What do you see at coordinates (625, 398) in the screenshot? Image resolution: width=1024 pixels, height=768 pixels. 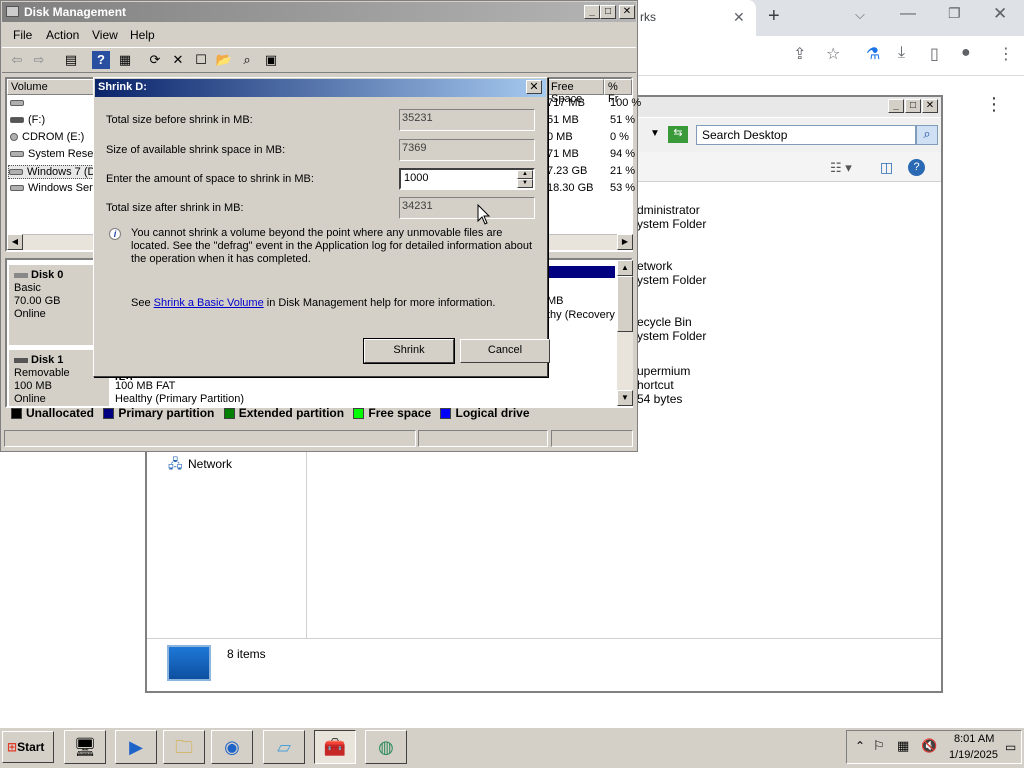 I see `scroll-down-icon: ▼` at bounding box center [625, 398].